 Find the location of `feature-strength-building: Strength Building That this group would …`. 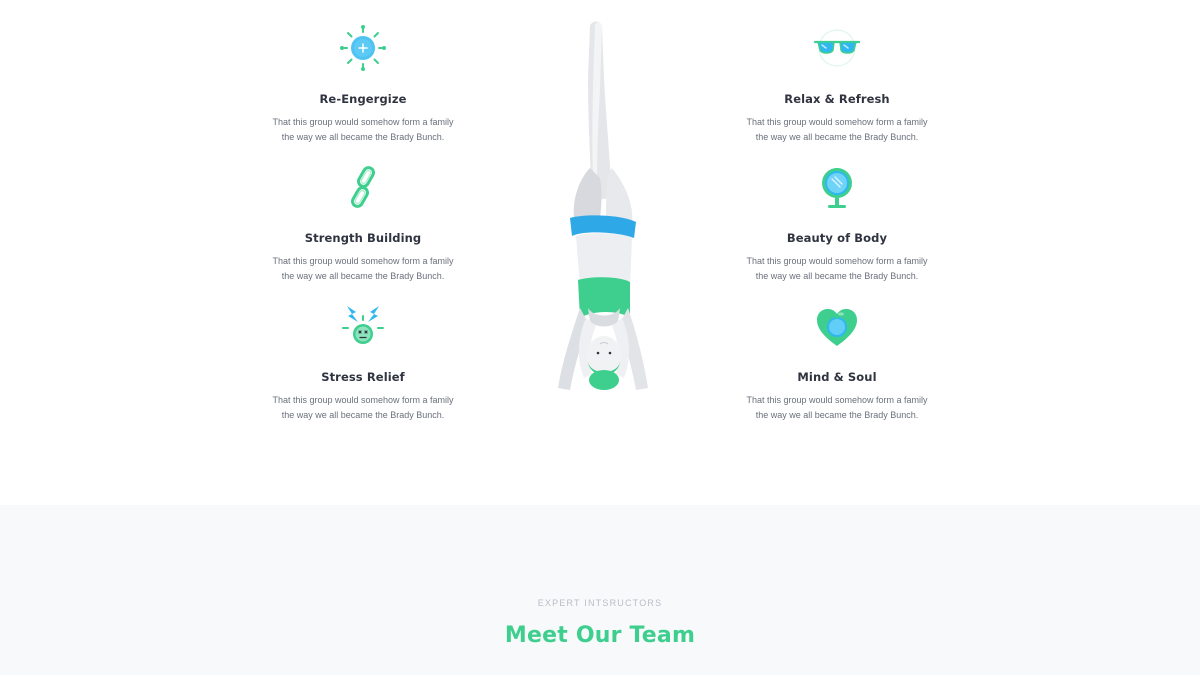

feature-strength-building: Strength Building That this group would … is located at coordinates (363, 223).